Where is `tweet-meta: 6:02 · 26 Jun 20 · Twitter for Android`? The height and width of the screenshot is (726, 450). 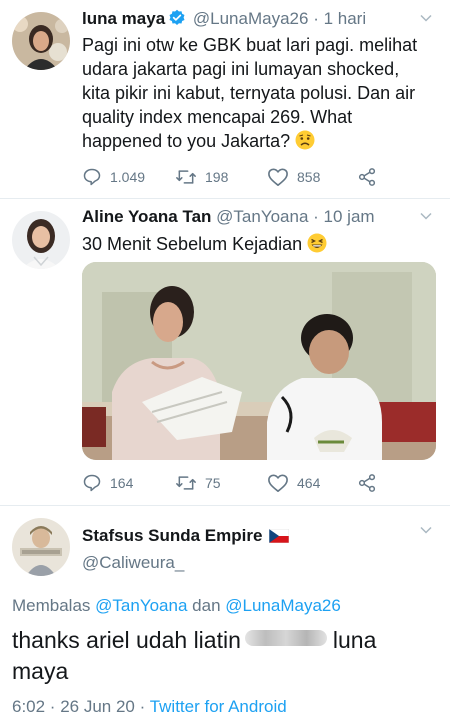
tweet-meta: 6:02 · 26 Jun 20 · Twitter for Android is located at coordinates (149, 707).